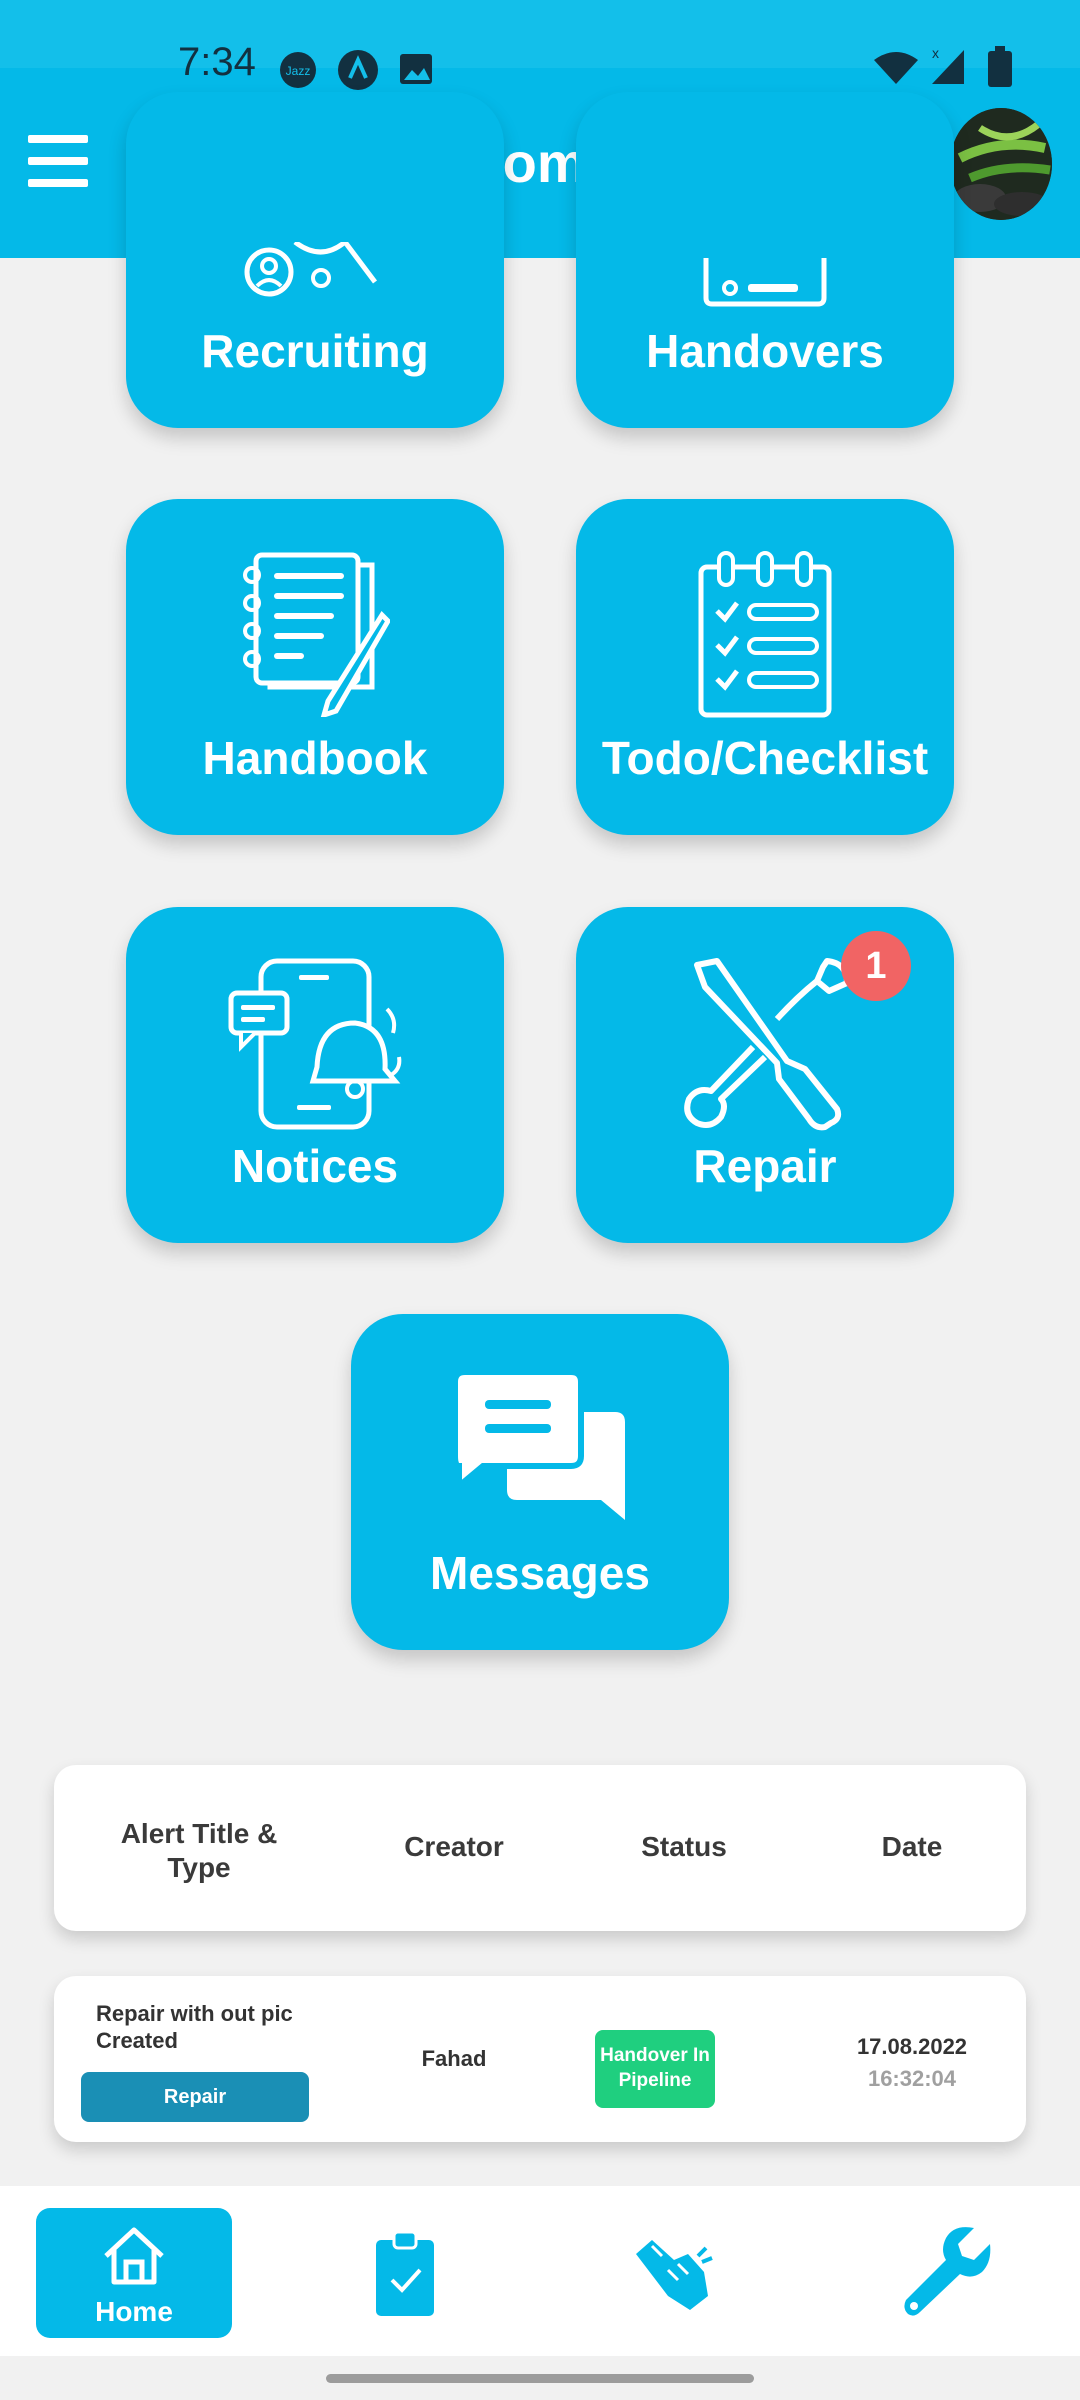 The height and width of the screenshot is (2400, 1080). What do you see at coordinates (310, 269) in the screenshot?
I see `recruiting-icon` at bounding box center [310, 269].